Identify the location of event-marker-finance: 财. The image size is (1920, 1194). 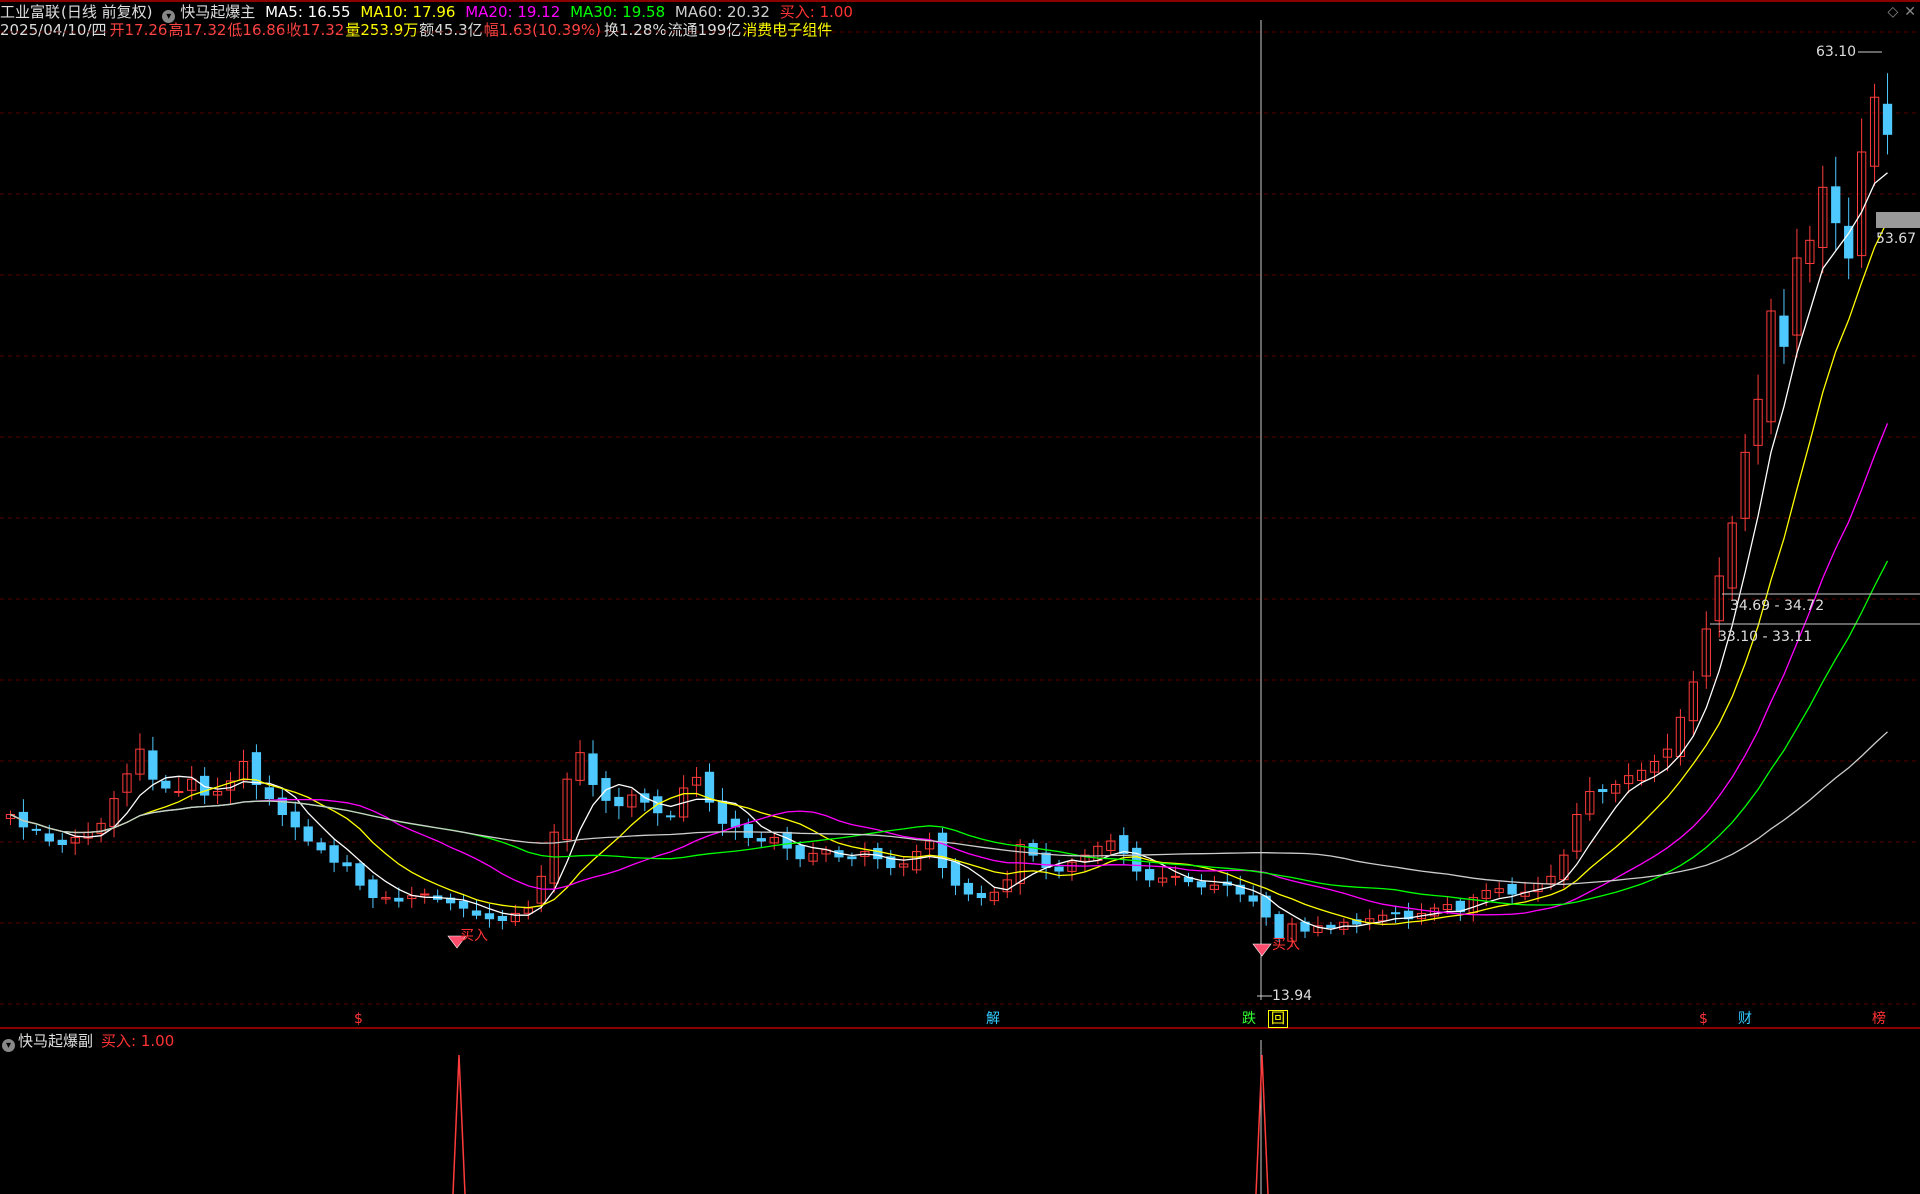
(1745, 1019).